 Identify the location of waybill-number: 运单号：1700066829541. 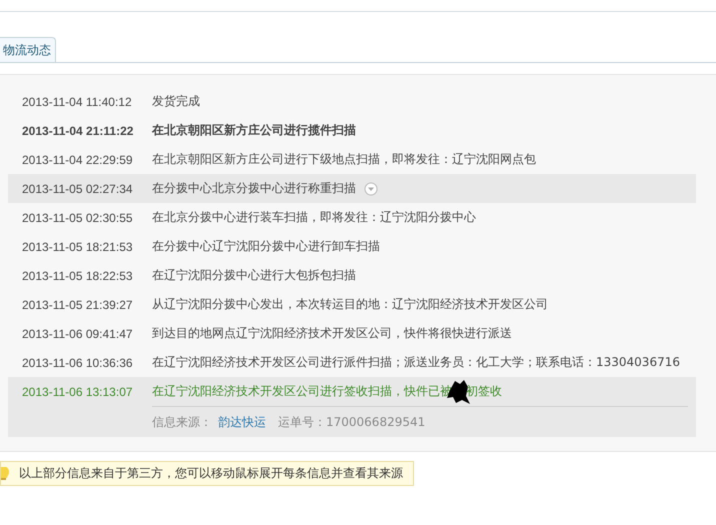
(352, 422).